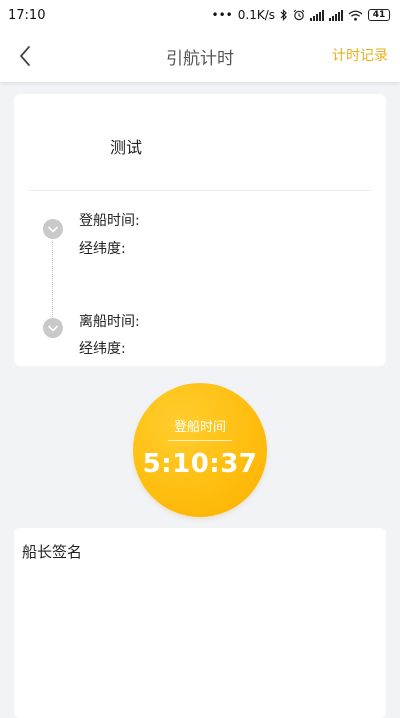 The height and width of the screenshot is (718, 400). Describe the element at coordinates (52, 281) in the screenshot. I see `timeline-connector` at that location.